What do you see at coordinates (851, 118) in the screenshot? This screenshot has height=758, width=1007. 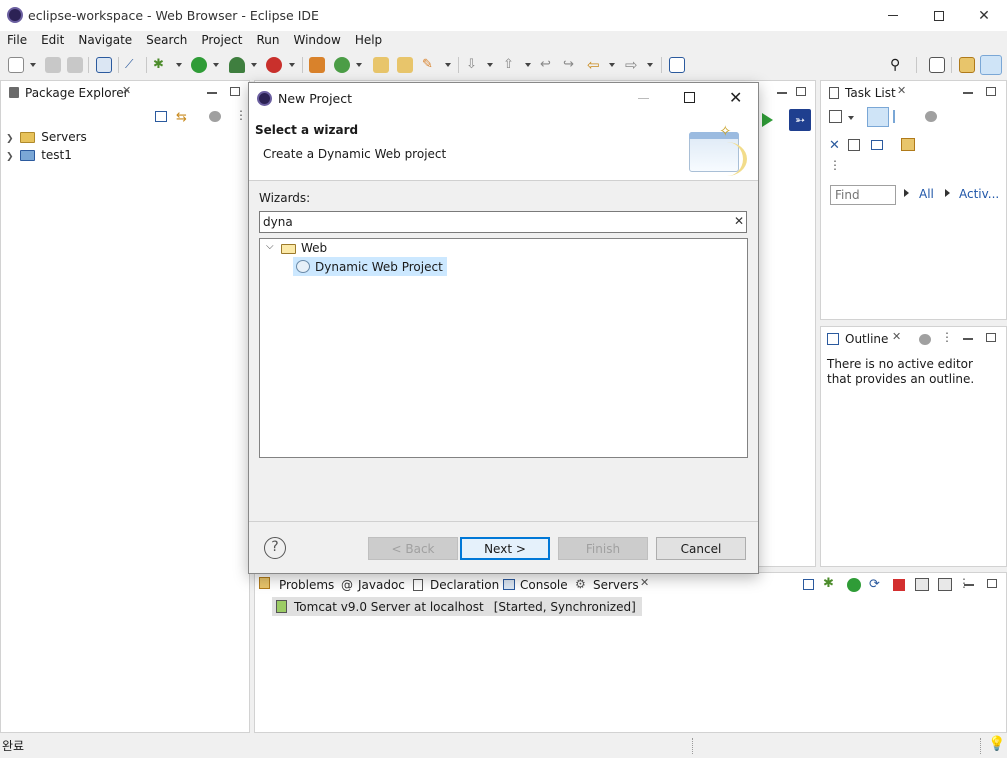 I see `new-task-dropdown-icon` at bounding box center [851, 118].